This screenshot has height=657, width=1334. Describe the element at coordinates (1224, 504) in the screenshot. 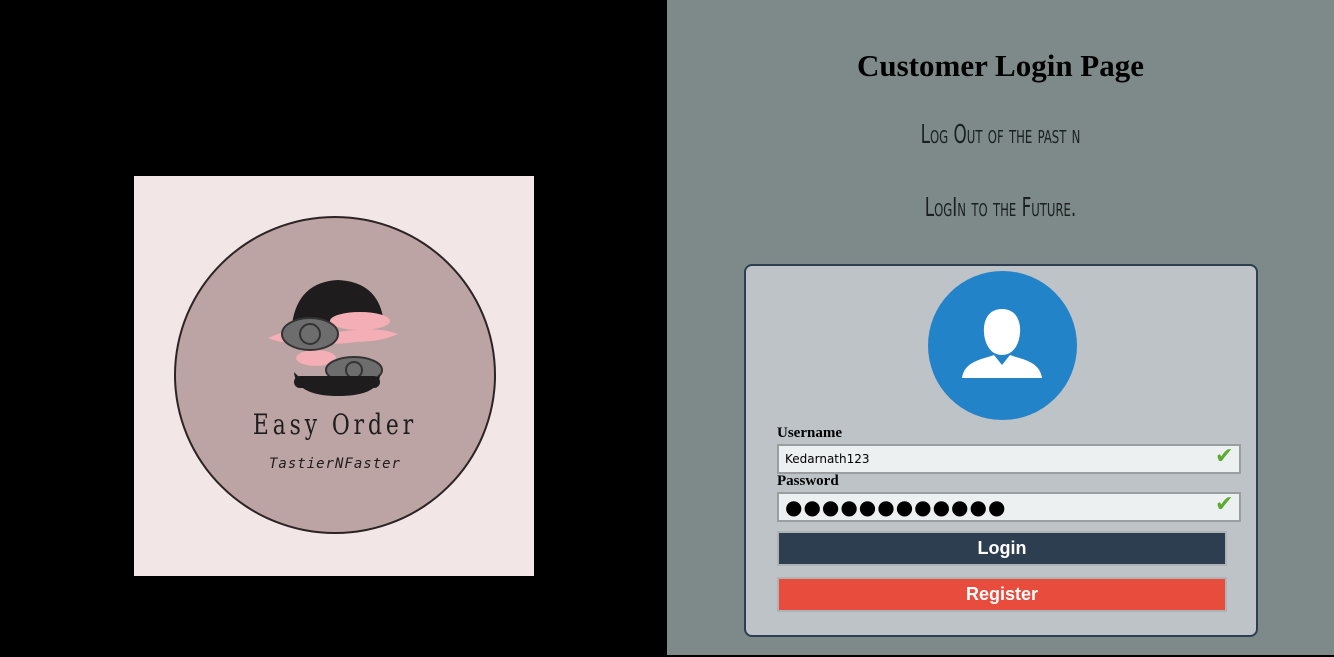

I see `password-valid-check-icon: ✔` at that location.